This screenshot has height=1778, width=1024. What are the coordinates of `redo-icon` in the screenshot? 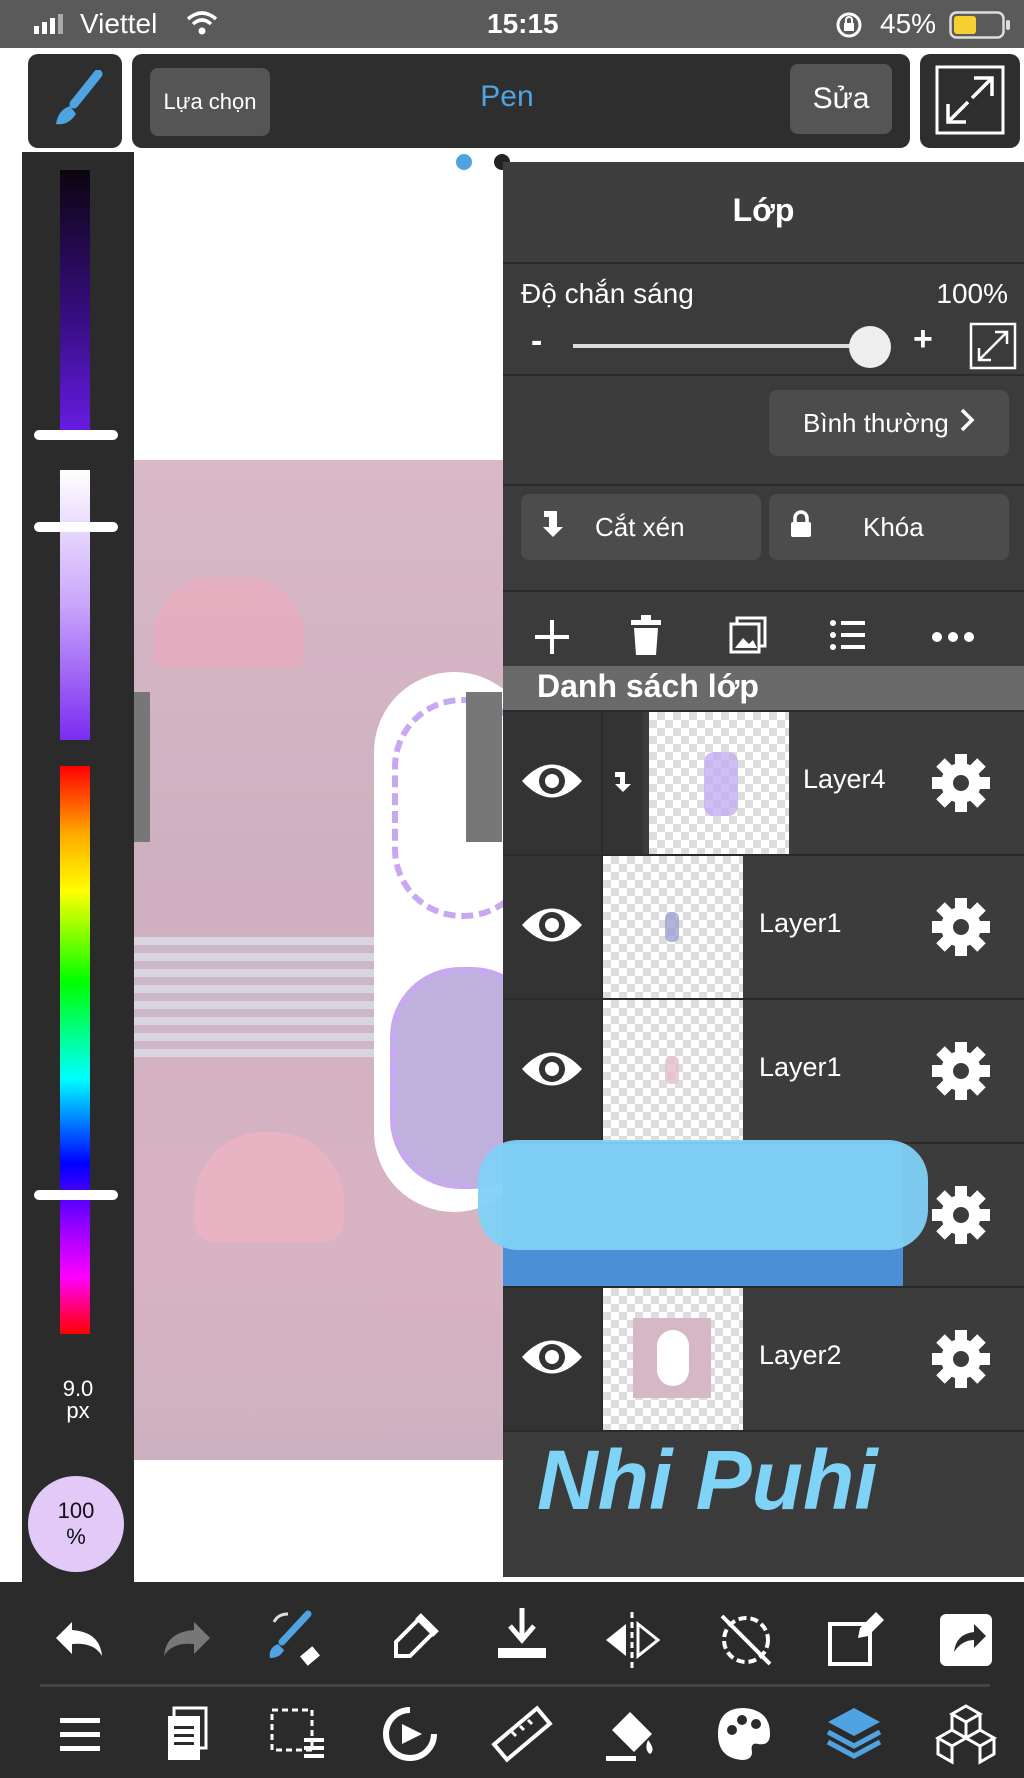 It's located at (186, 1640).